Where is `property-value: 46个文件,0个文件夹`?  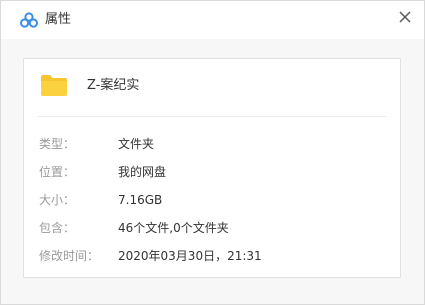 property-value: 46个文件,0个文件夹 is located at coordinates (173, 228).